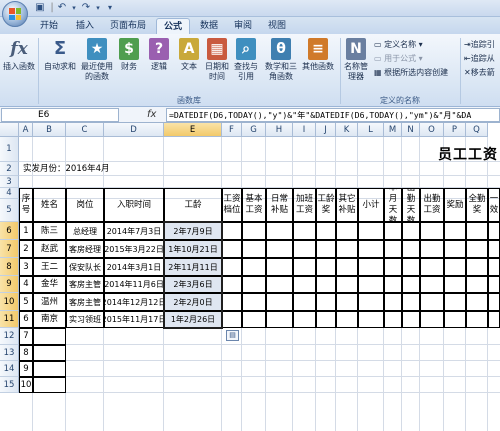  I want to click on header-base-grade: 工资档位, so click(232, 205).